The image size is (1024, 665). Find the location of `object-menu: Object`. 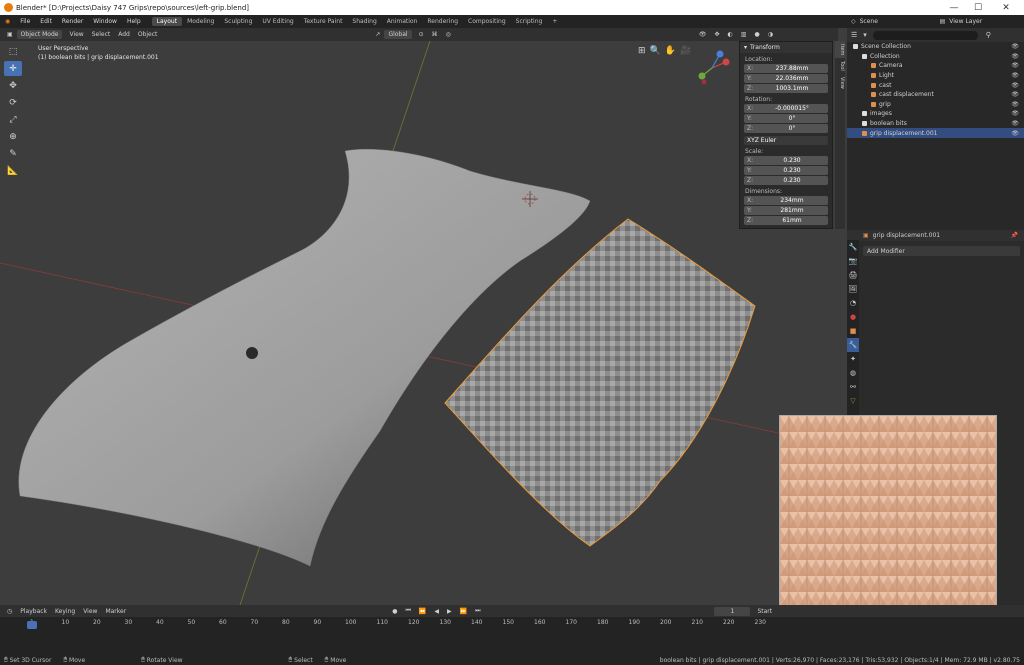

object-menu: Object is located at coordinates (148, 34).